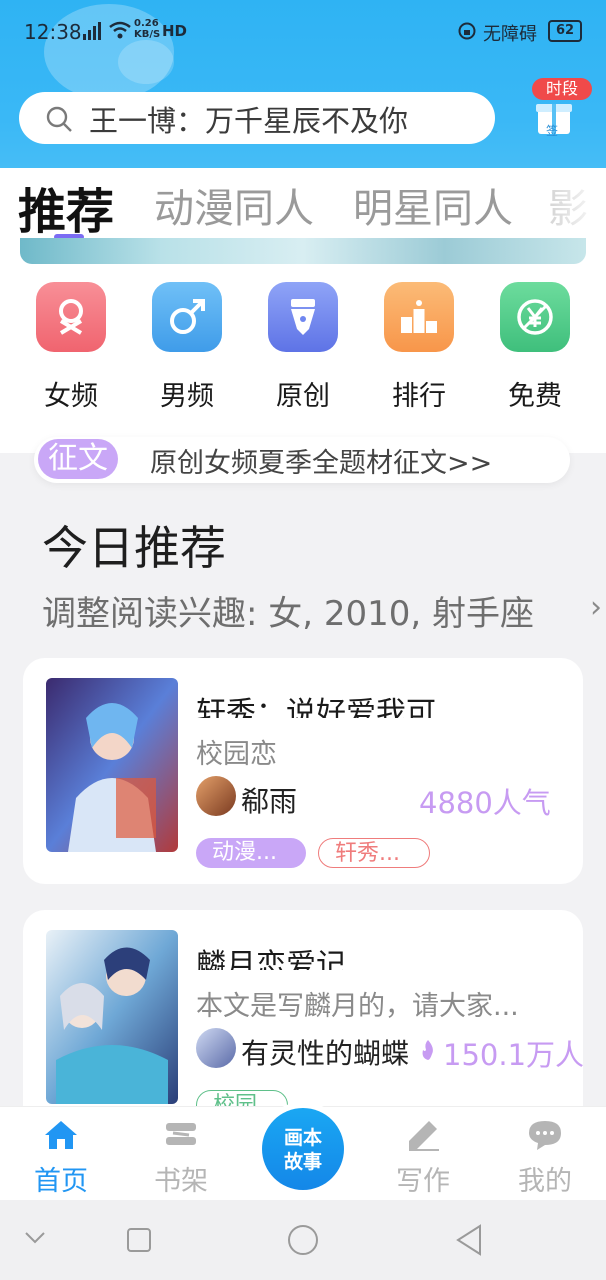 This screenshot has height=1280, width=606. I want to click on nav-mine-label: 我的, so click(545, 1181).